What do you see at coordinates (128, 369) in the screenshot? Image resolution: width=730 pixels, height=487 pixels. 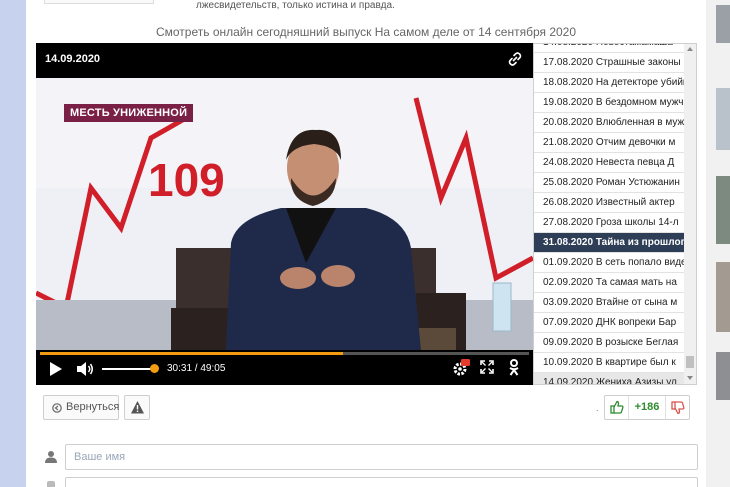 I see `volume-slider` at bounding box center [128, 369].